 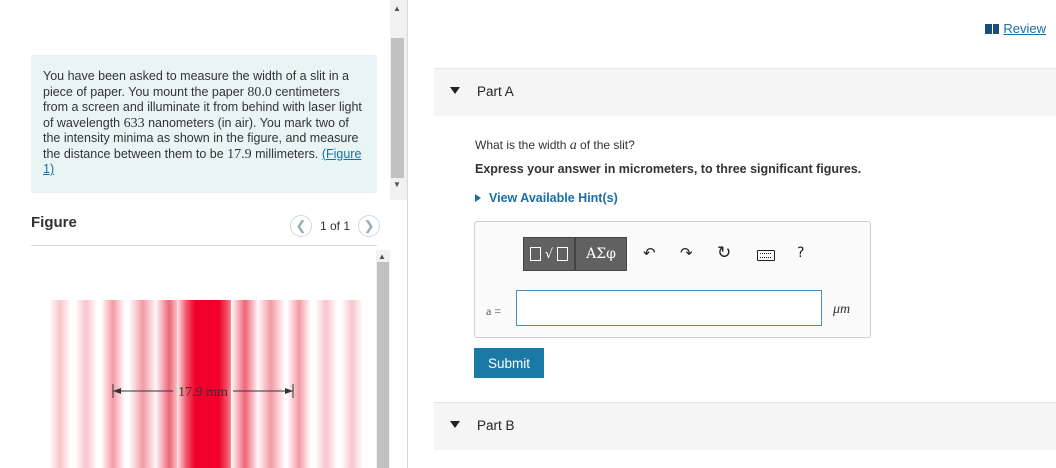 What do you see at coordinates (553, 198) in the screenshot?
I see `hints-label: View Available Hint(s)` at bounding box center [553, 198].